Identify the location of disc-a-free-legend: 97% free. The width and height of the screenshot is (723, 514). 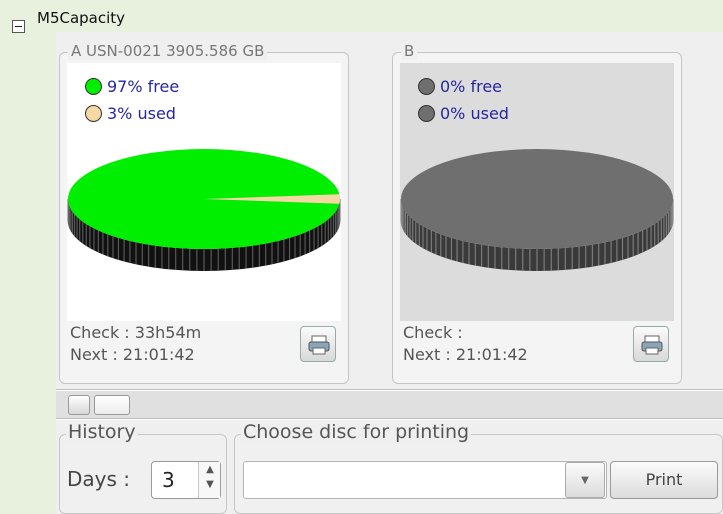
(132, 86).